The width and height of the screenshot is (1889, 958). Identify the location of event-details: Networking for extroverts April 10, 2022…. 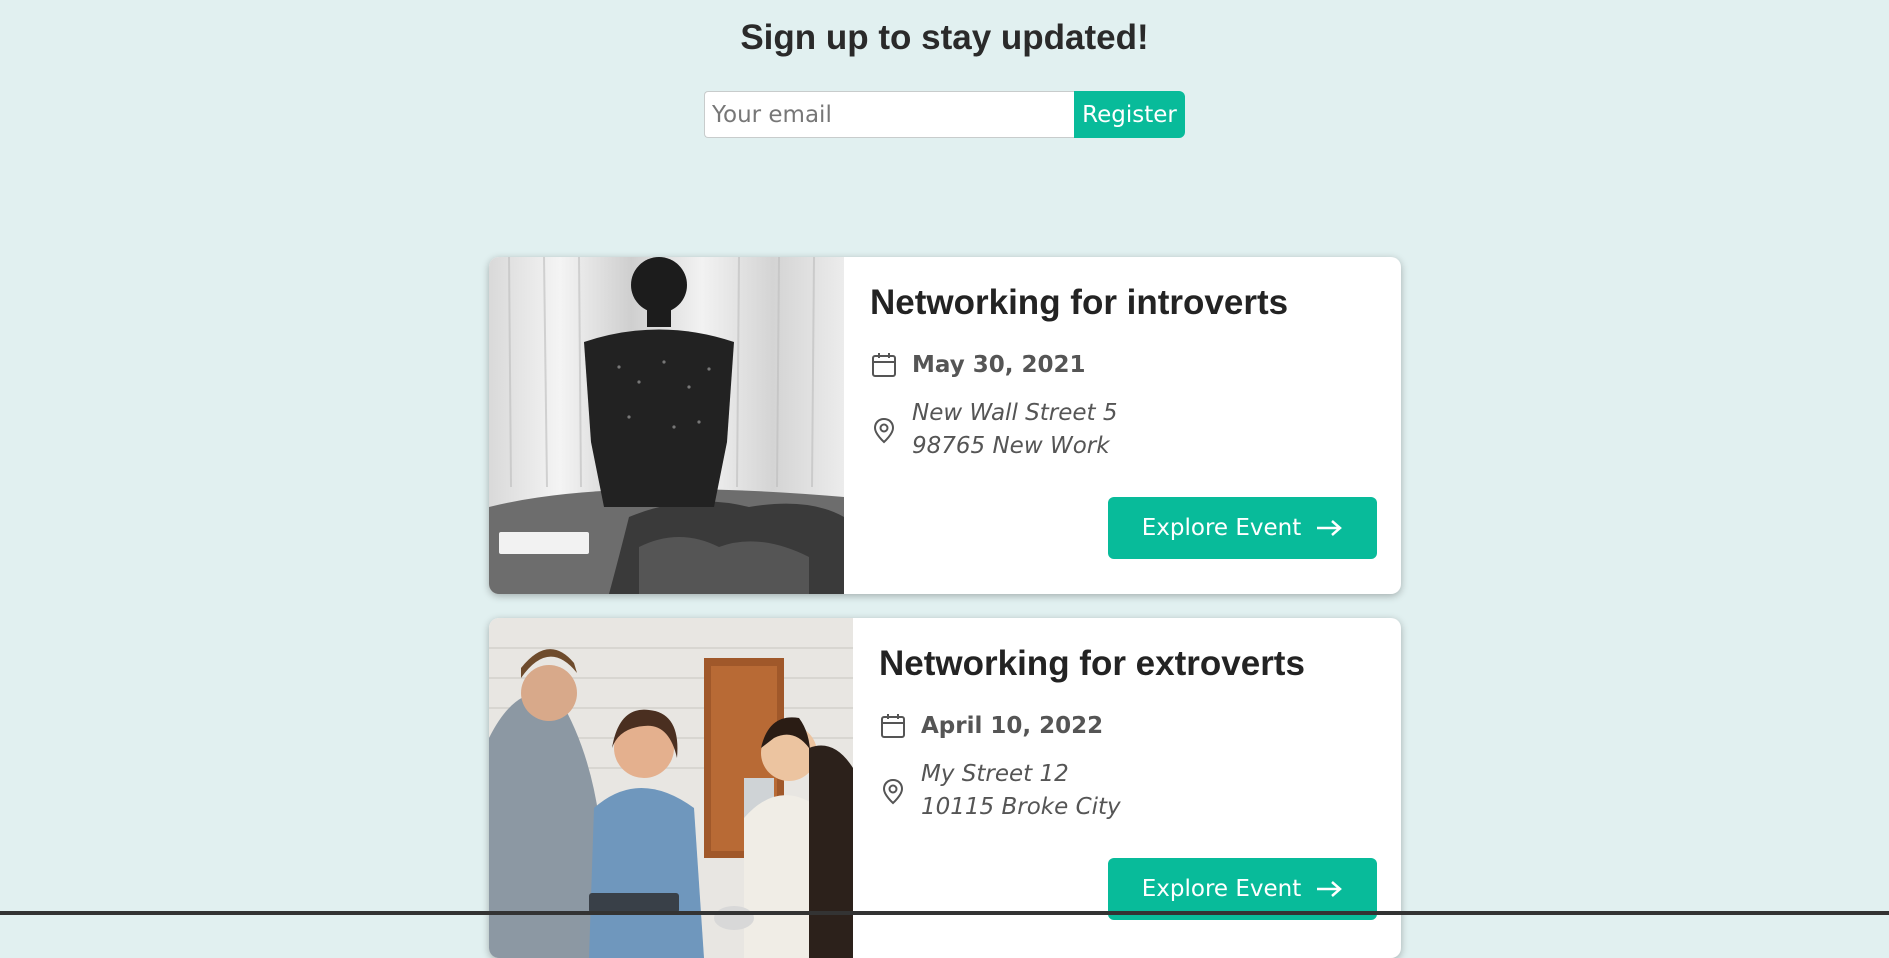
(1127, 788).